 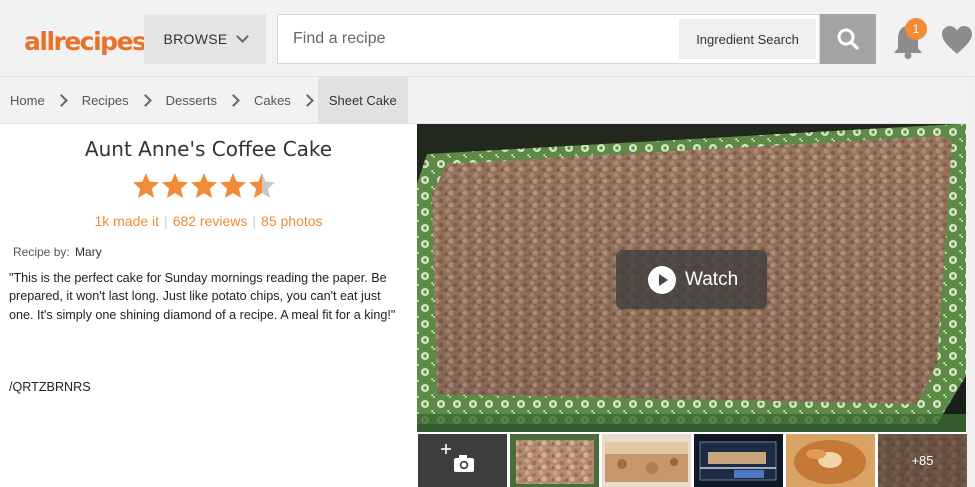 I want to click on chevron-down-icon, so click(x=242, y=36).